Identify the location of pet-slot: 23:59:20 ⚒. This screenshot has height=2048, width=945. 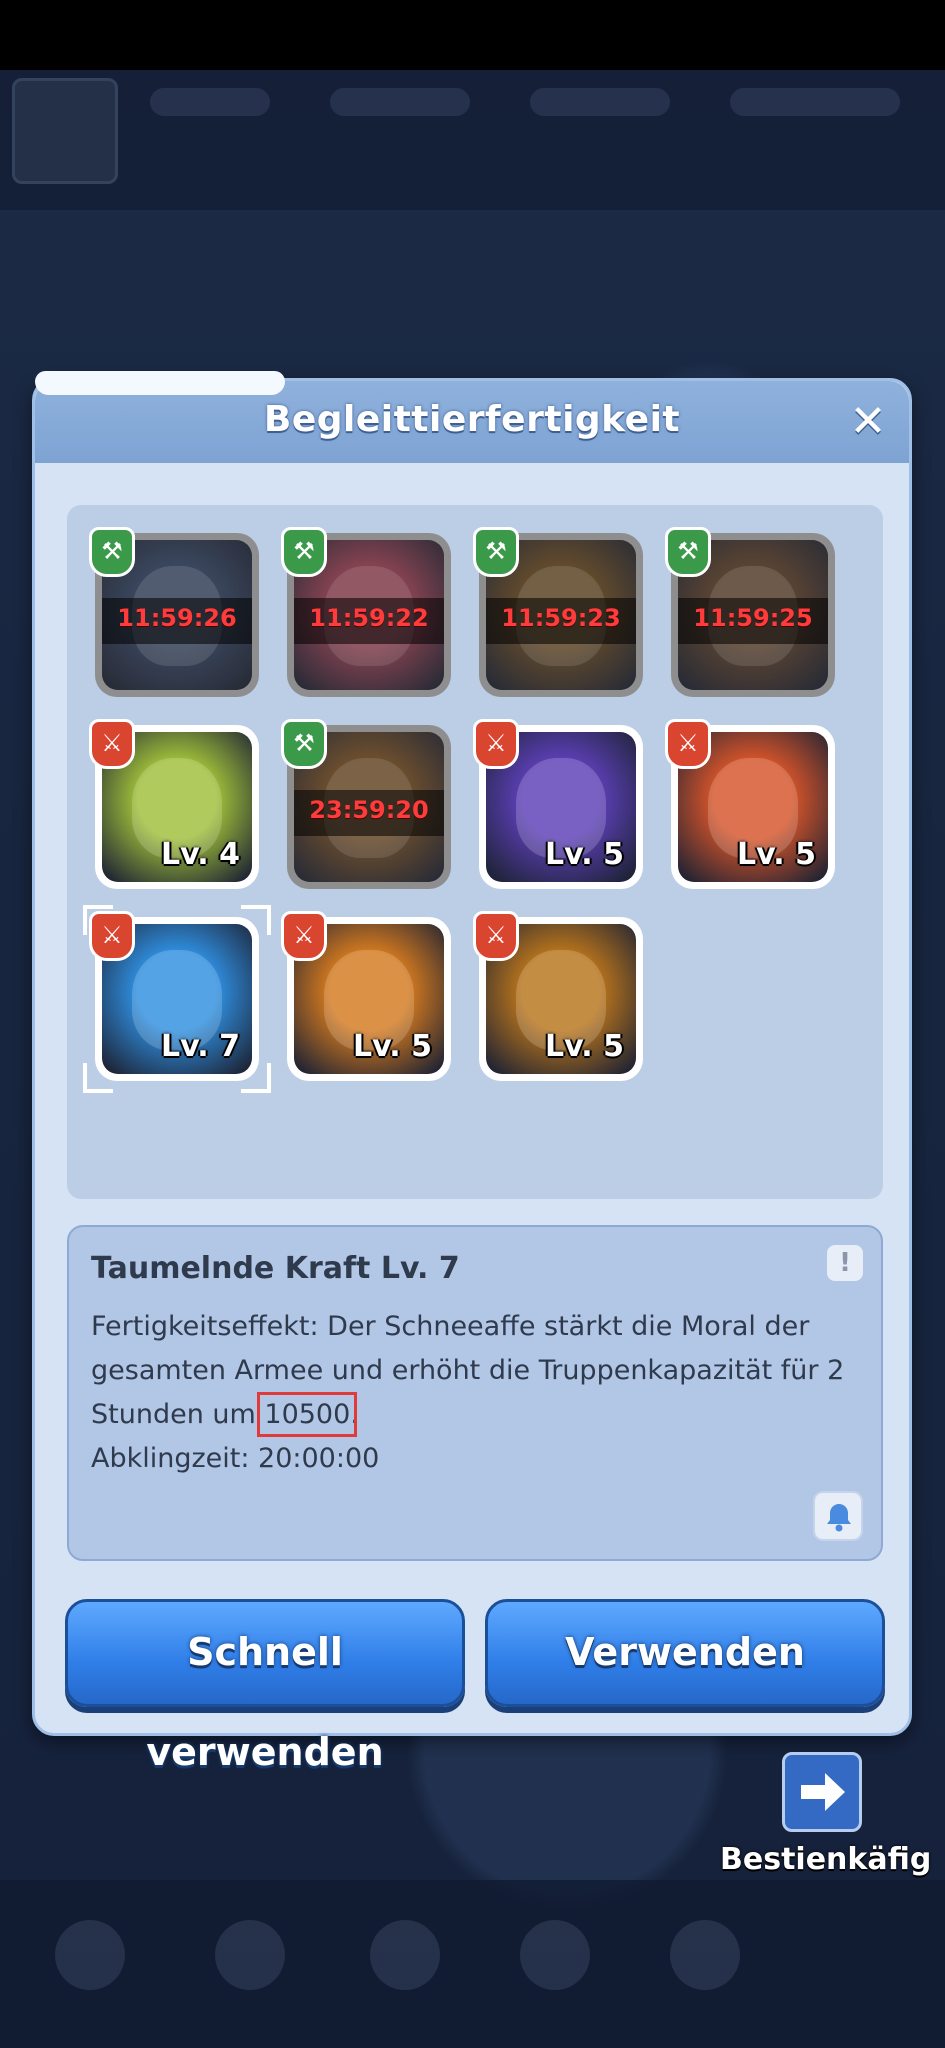
(366, 804).